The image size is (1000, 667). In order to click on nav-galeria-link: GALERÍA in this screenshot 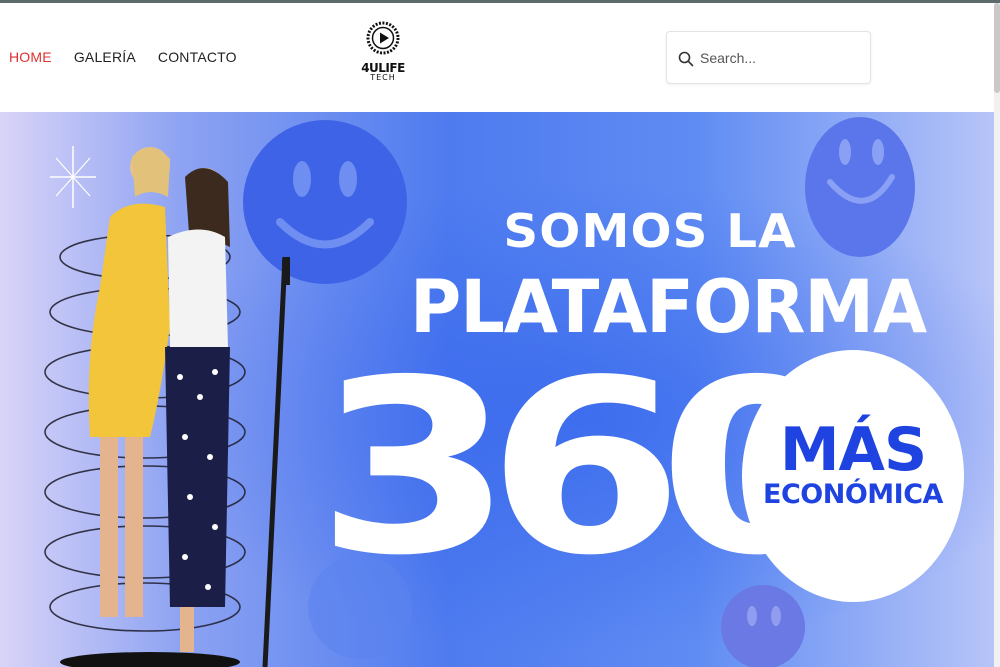, I will do `click(105, 57)`.